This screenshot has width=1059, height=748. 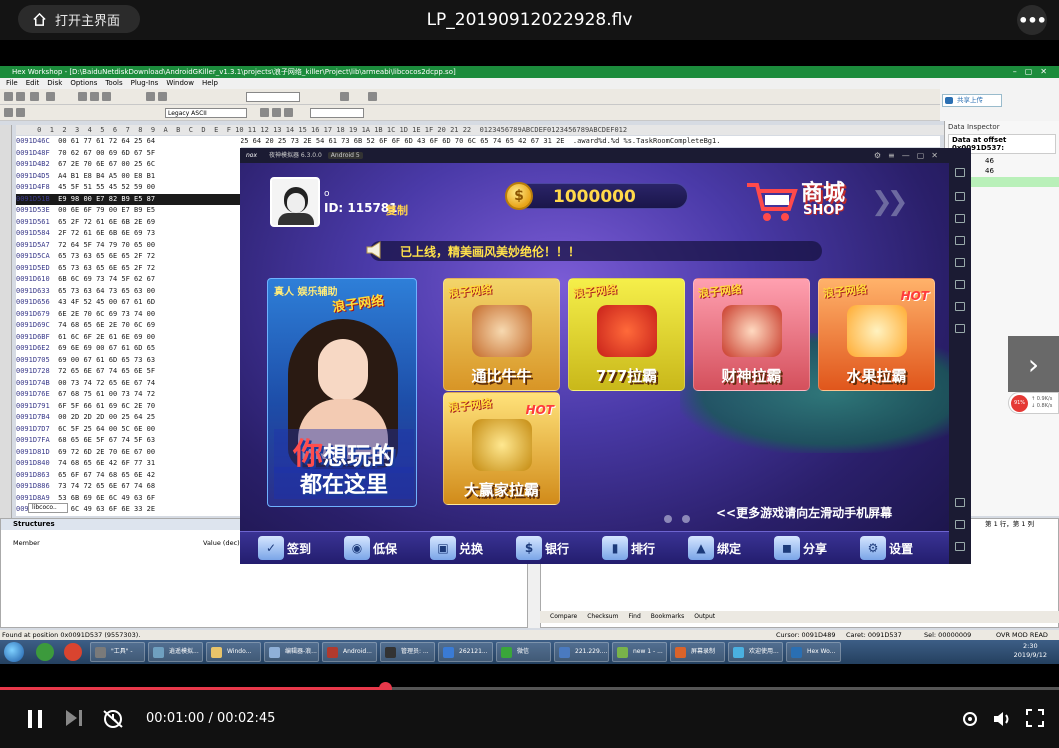 What do you see at coordinates (106, 176) in the screenshot?
I see `hex-bytes: A4 B1 E8 B4 A5 00 E8 B1` at bounding box center [106, 176].